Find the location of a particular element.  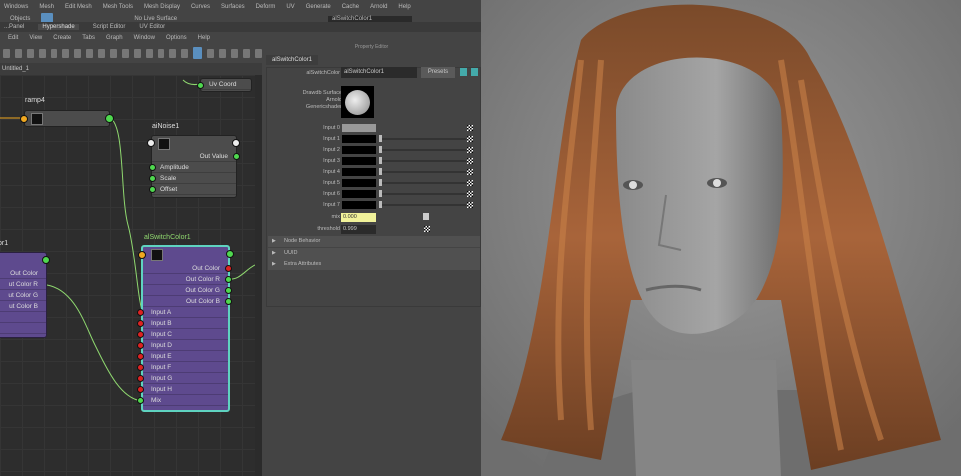

menu-curves: Curves is located at coordinates (200, 7).